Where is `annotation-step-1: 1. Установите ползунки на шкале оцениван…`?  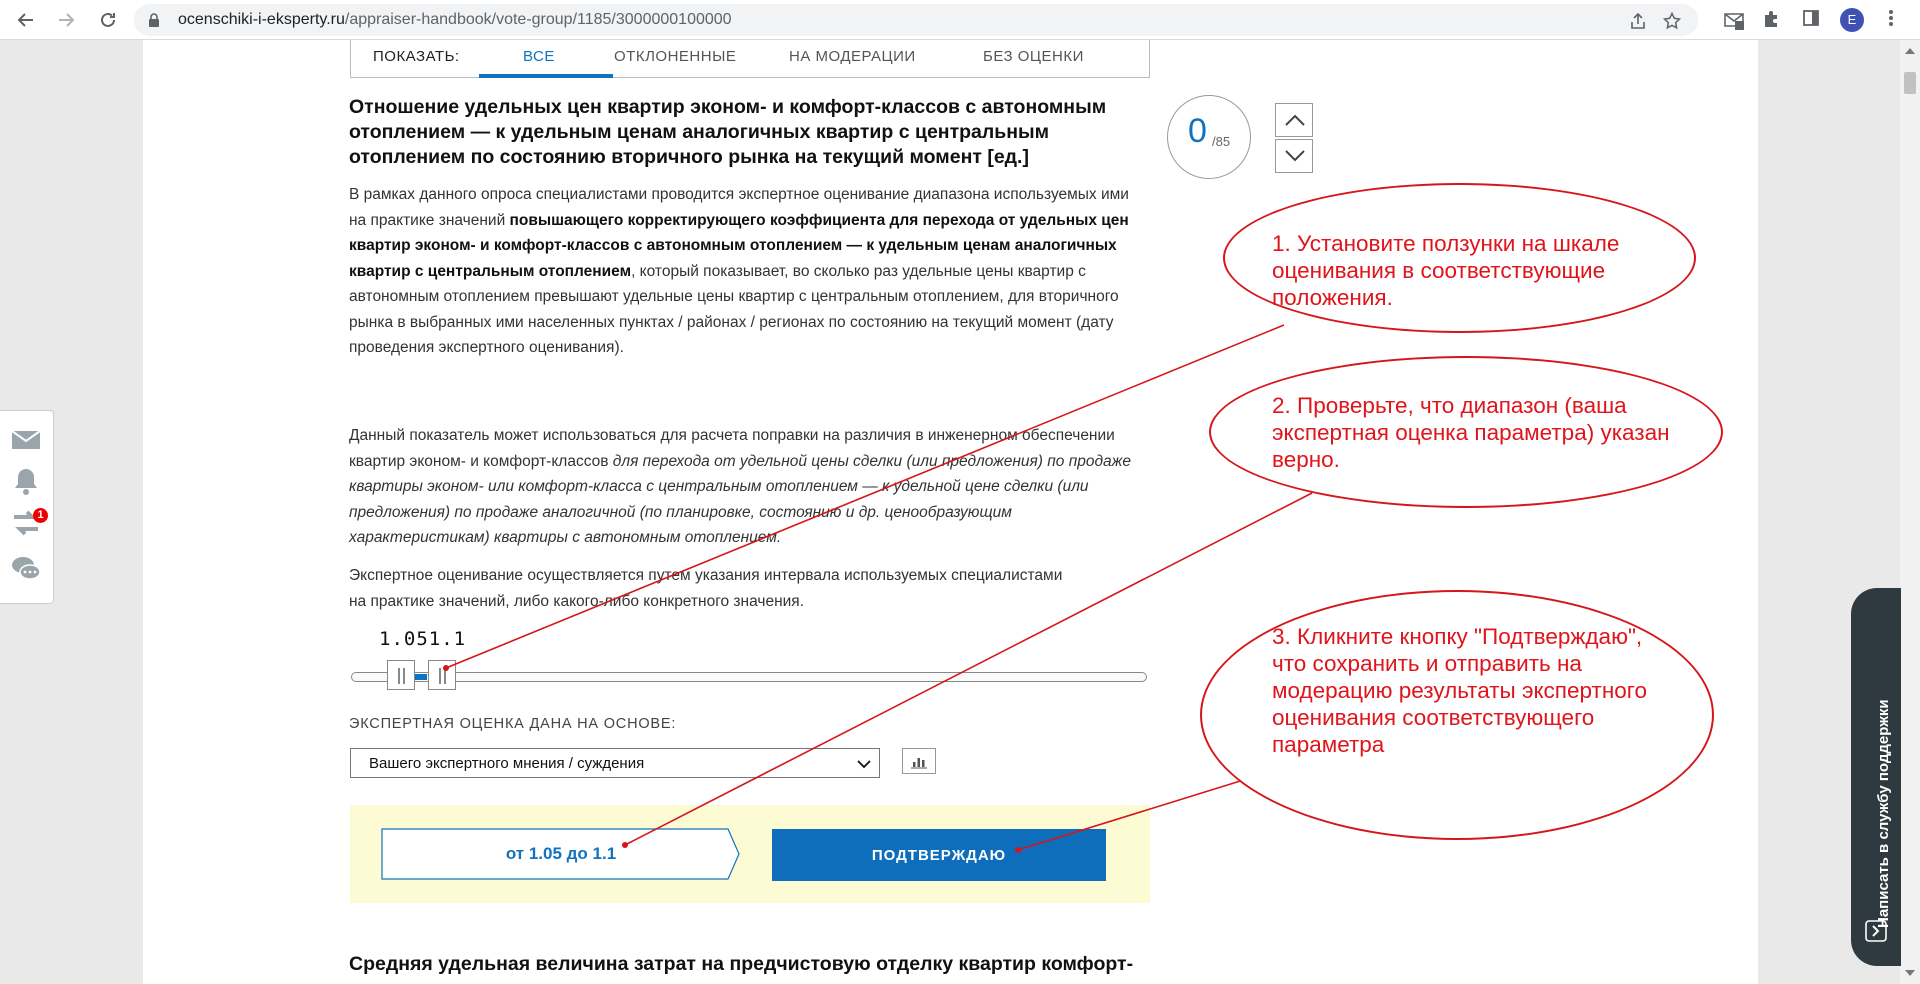
annotation-step-1: 1. Установите ползунки на шкале оцениван… is located at coordinates (1446, 270).